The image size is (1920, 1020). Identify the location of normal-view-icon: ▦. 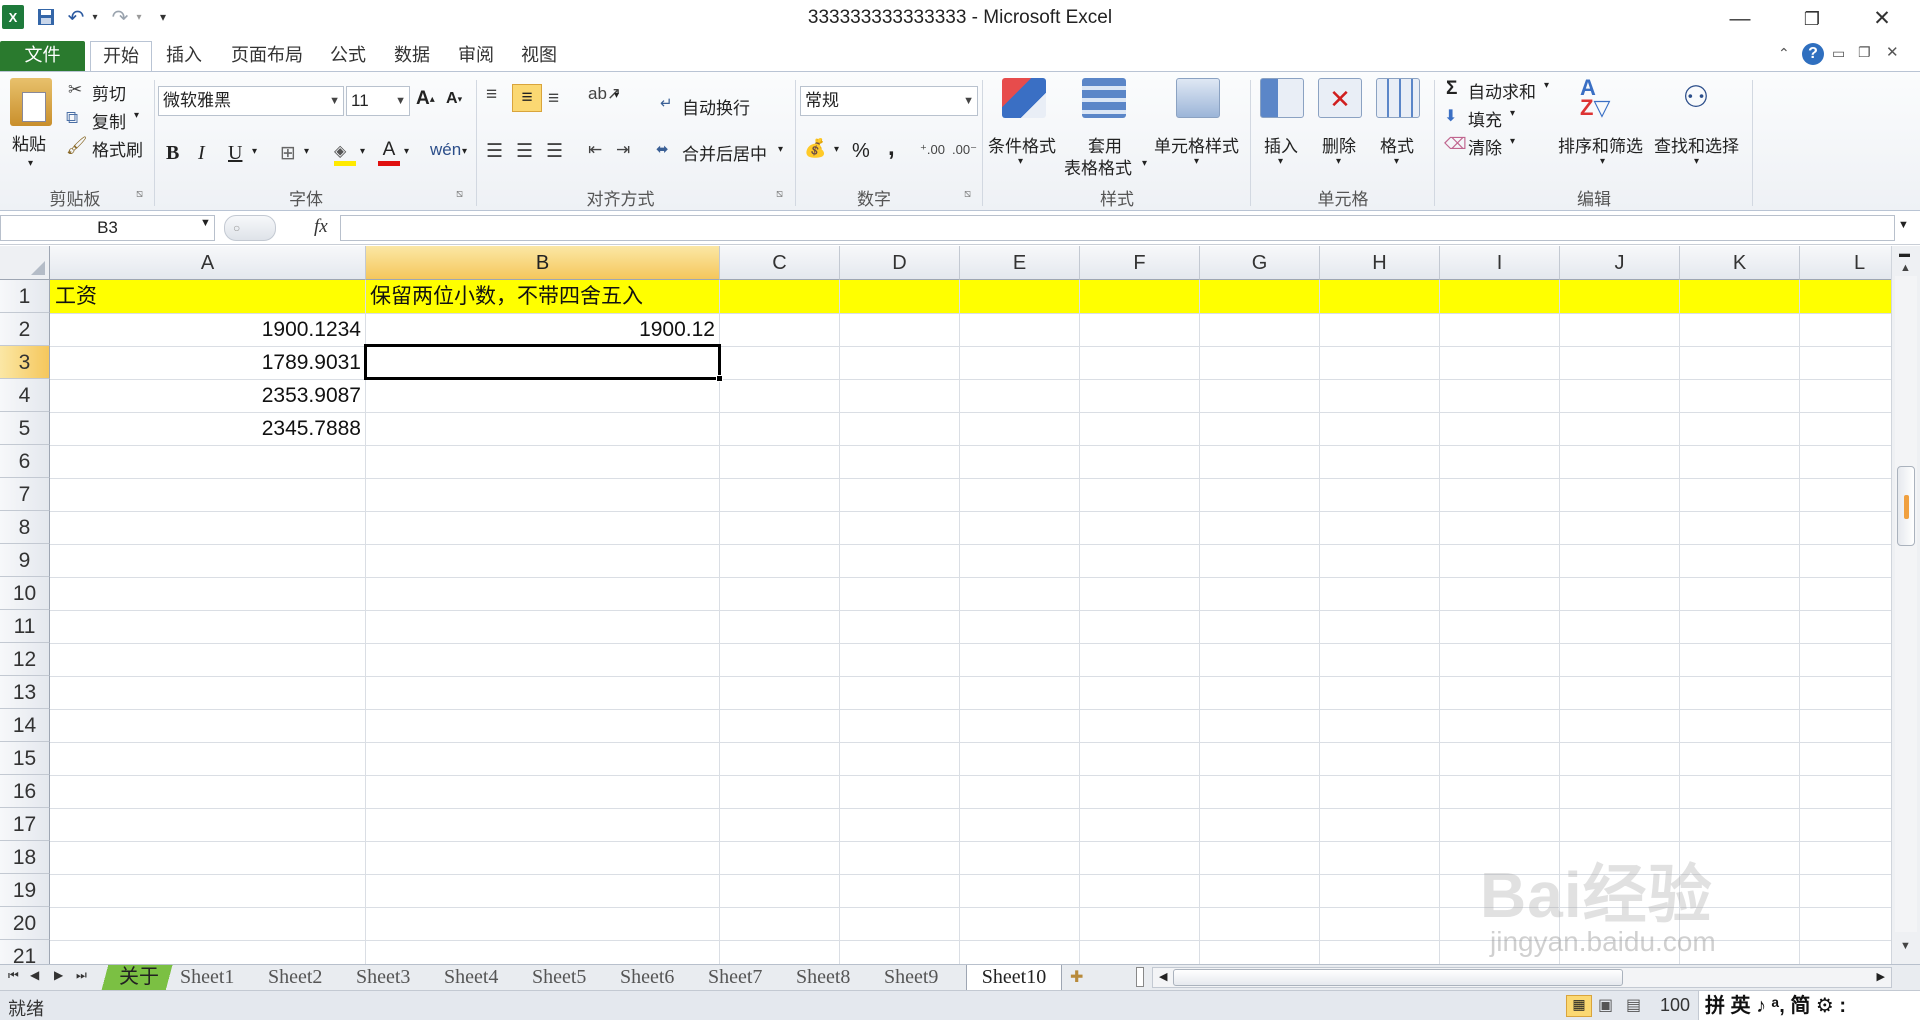
(1579, 1006).